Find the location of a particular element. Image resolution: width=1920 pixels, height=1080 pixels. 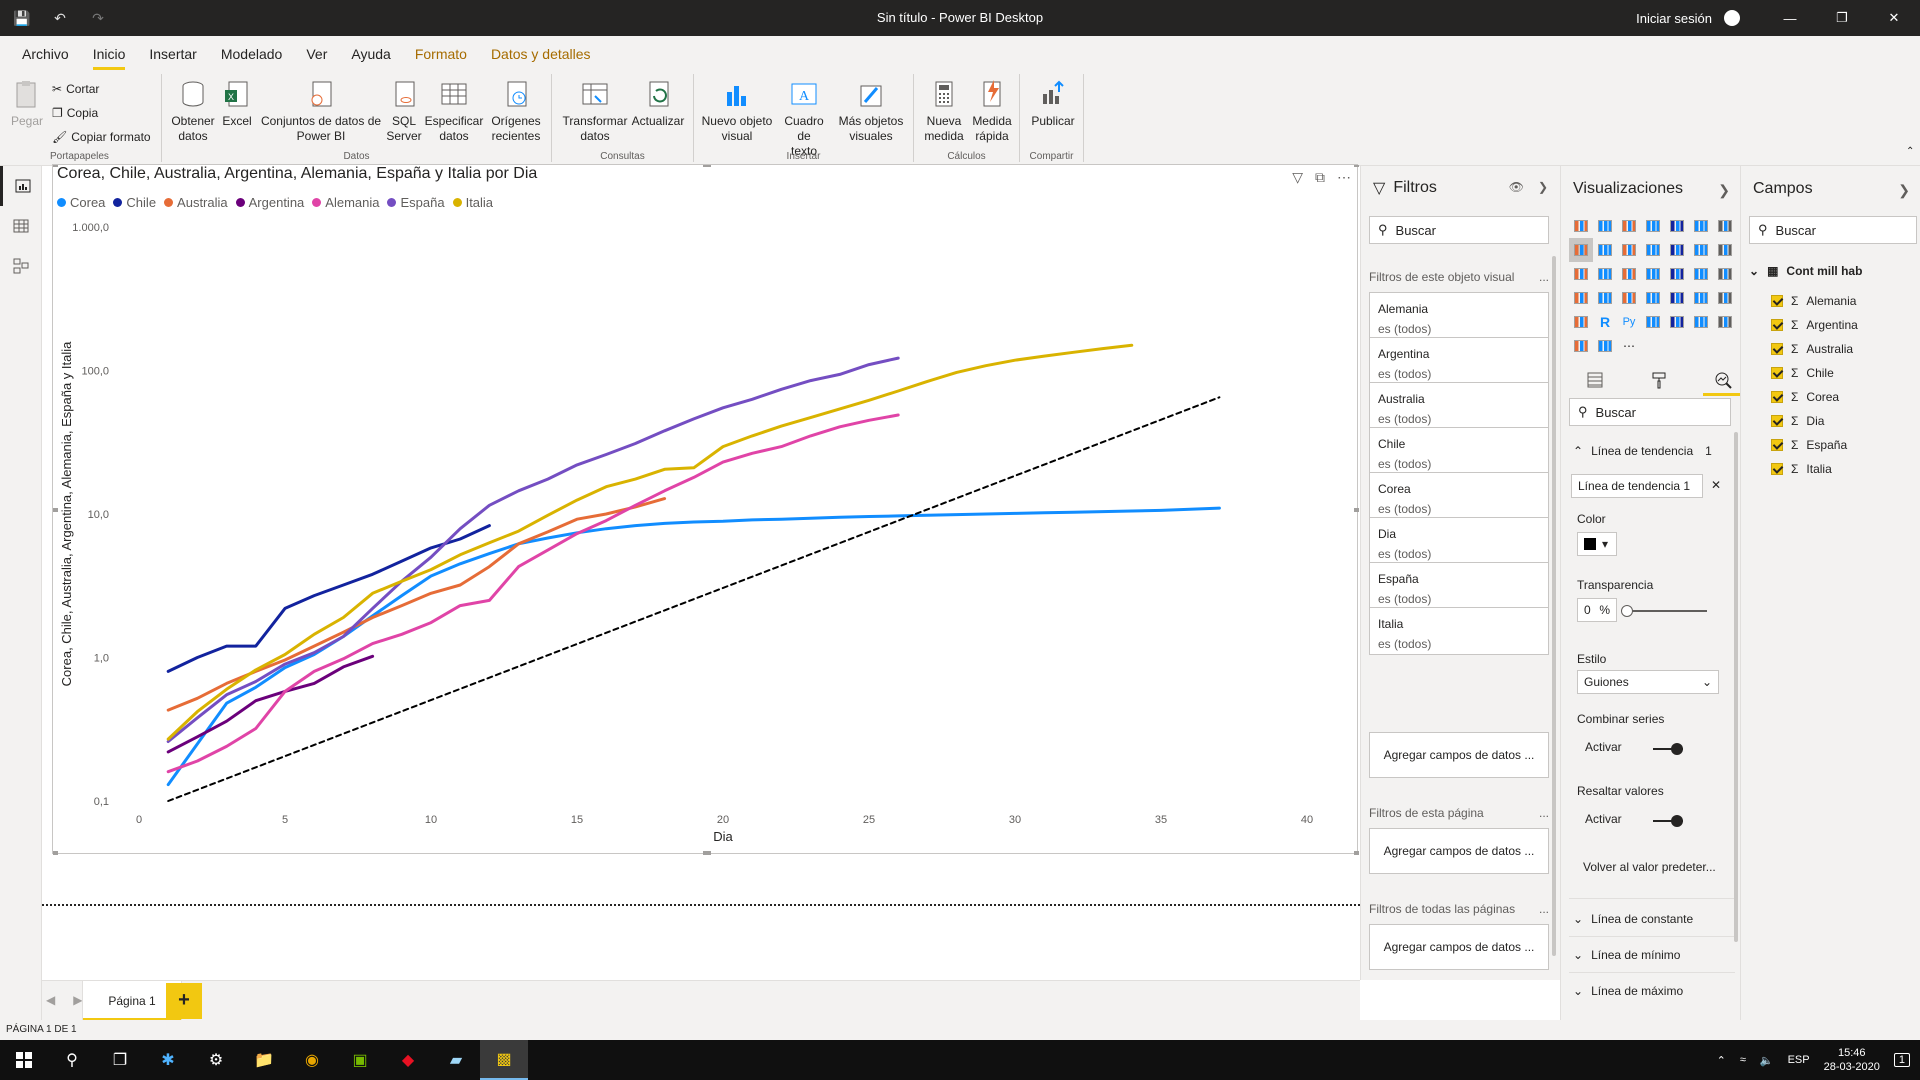

tab-inicio: Inicio is located at coordinates (109, 53).